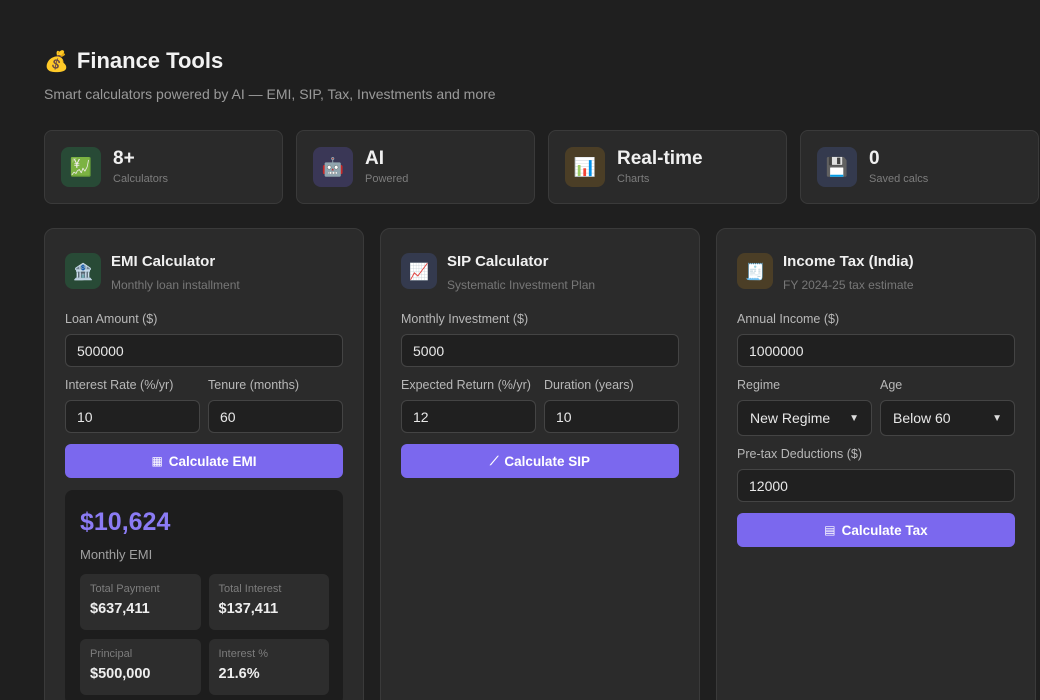 This screenshot has height=700, width=1040. Describe the element at coordinates (922, 418) in the screenshot. I see `age-selected-value: Below 60` at that location.